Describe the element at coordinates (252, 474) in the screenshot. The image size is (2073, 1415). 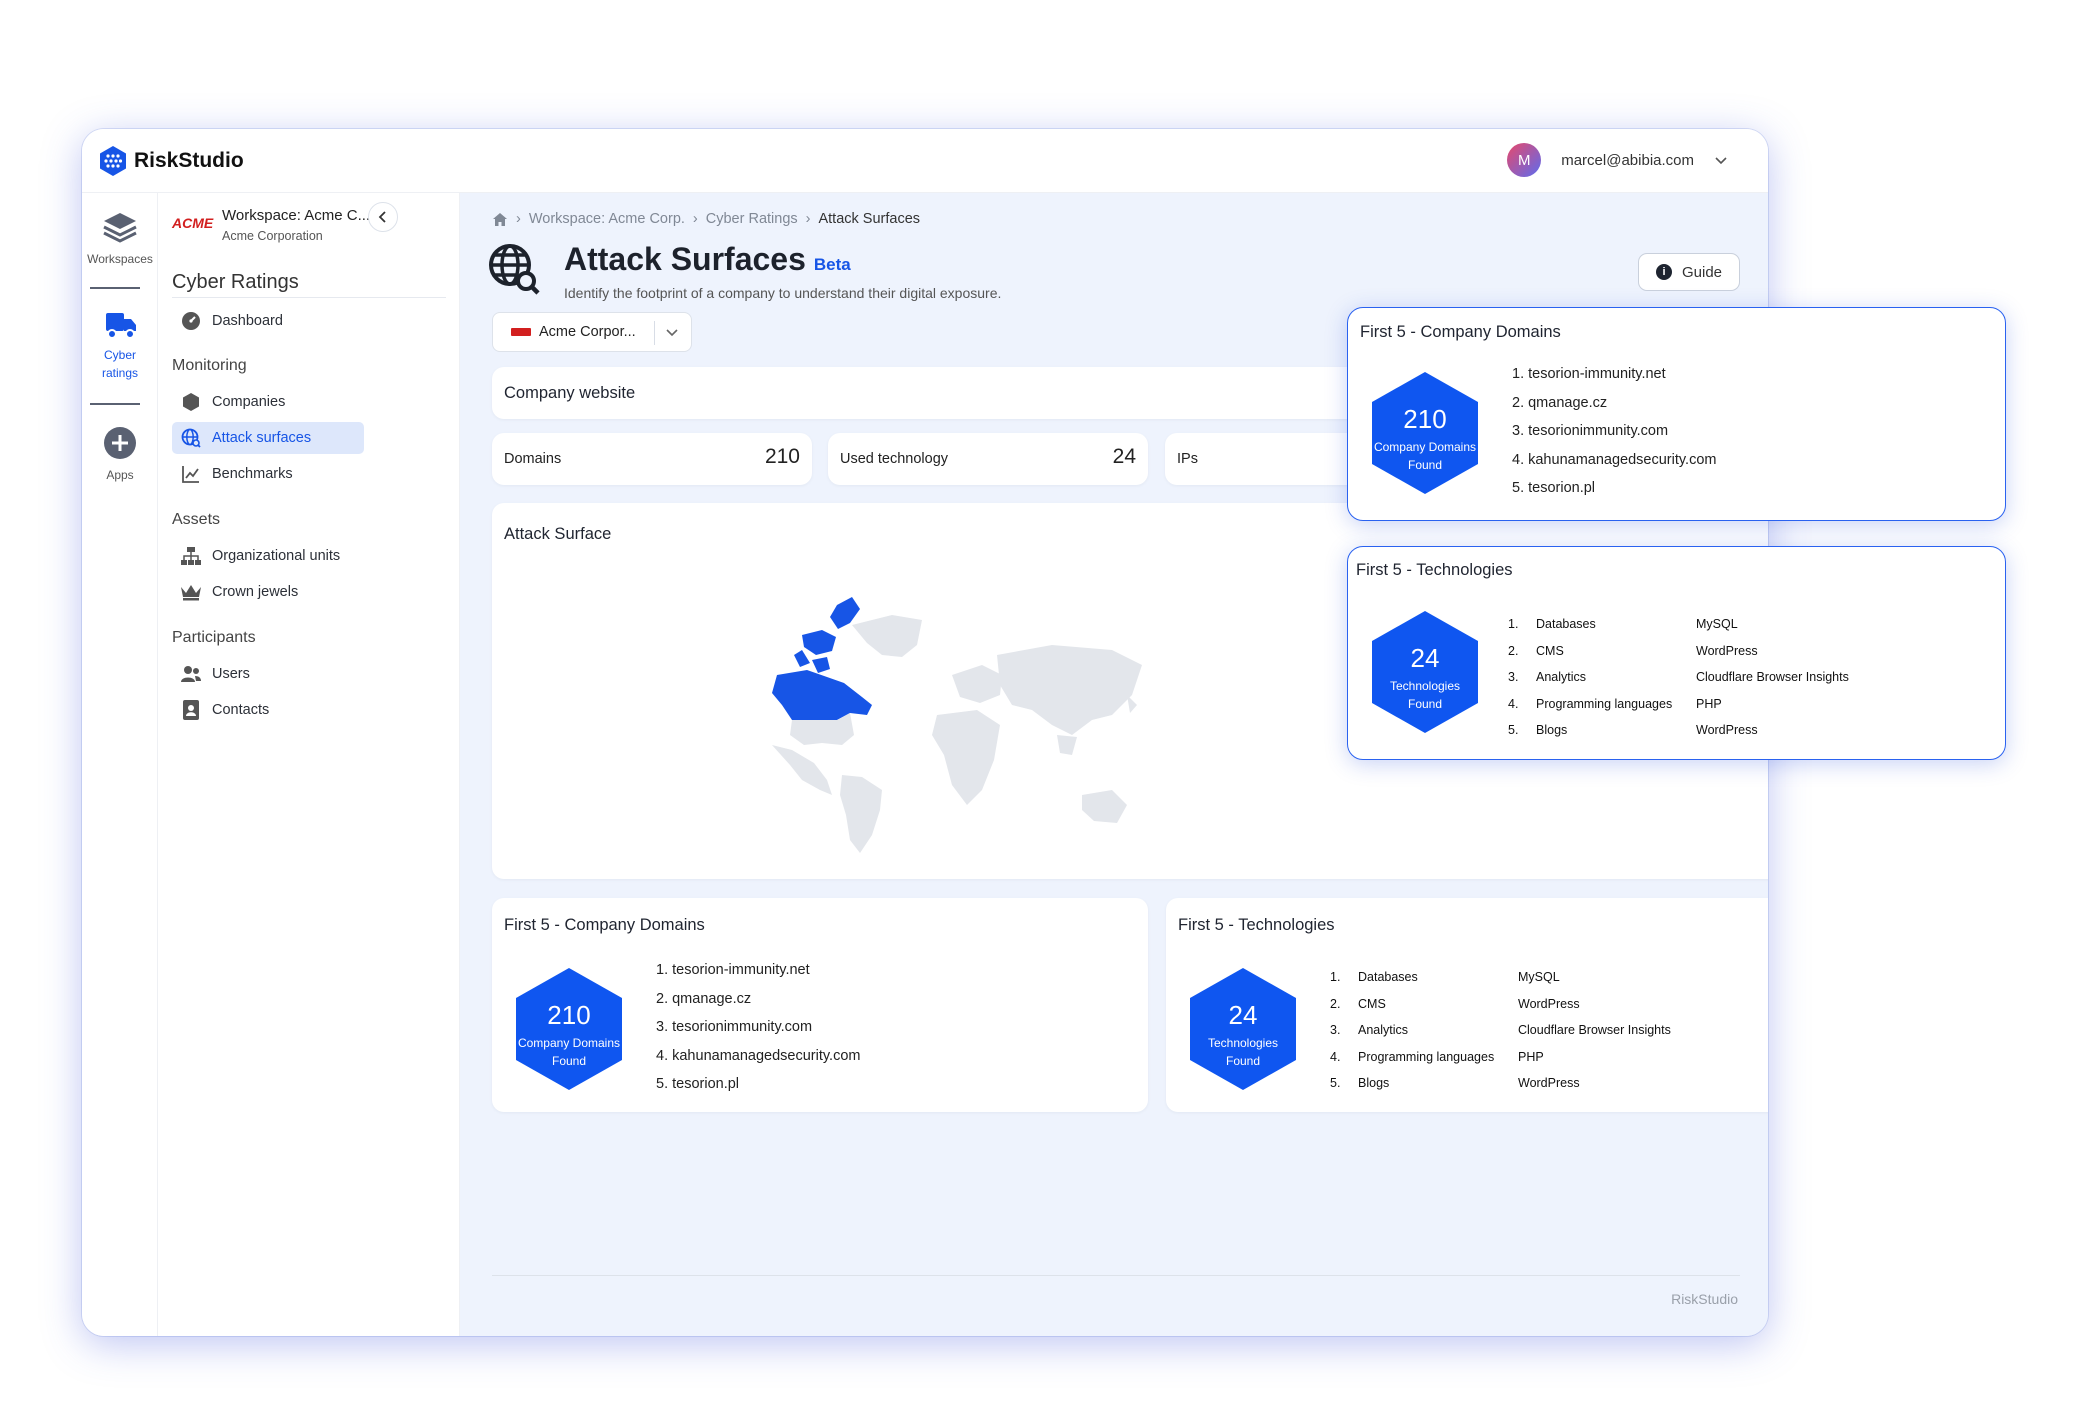
I see `sidebar-item-label: Benchmarks` at that location.